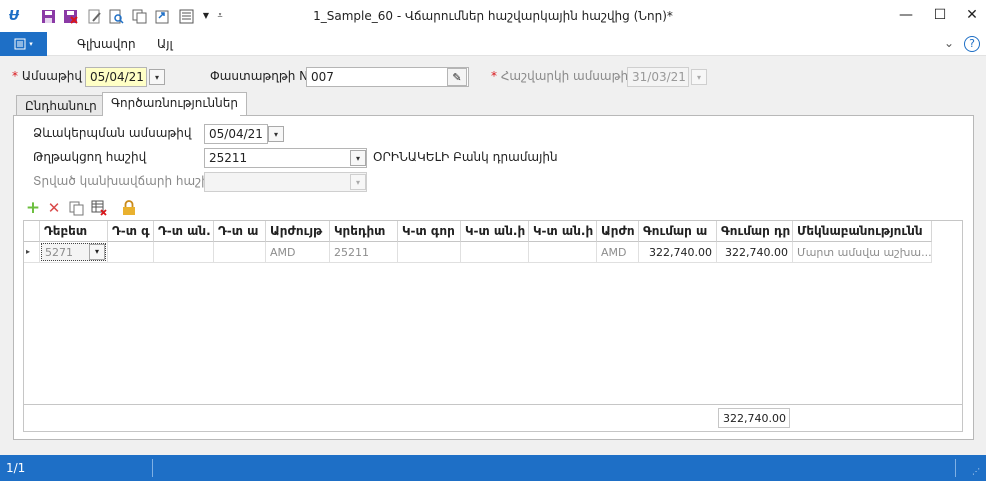 The height and width of the screenshot is (481, 986). I want to click on menu-bar: ▾ Գլխավոր Այլ ⌄ ?, so click(493, 44).